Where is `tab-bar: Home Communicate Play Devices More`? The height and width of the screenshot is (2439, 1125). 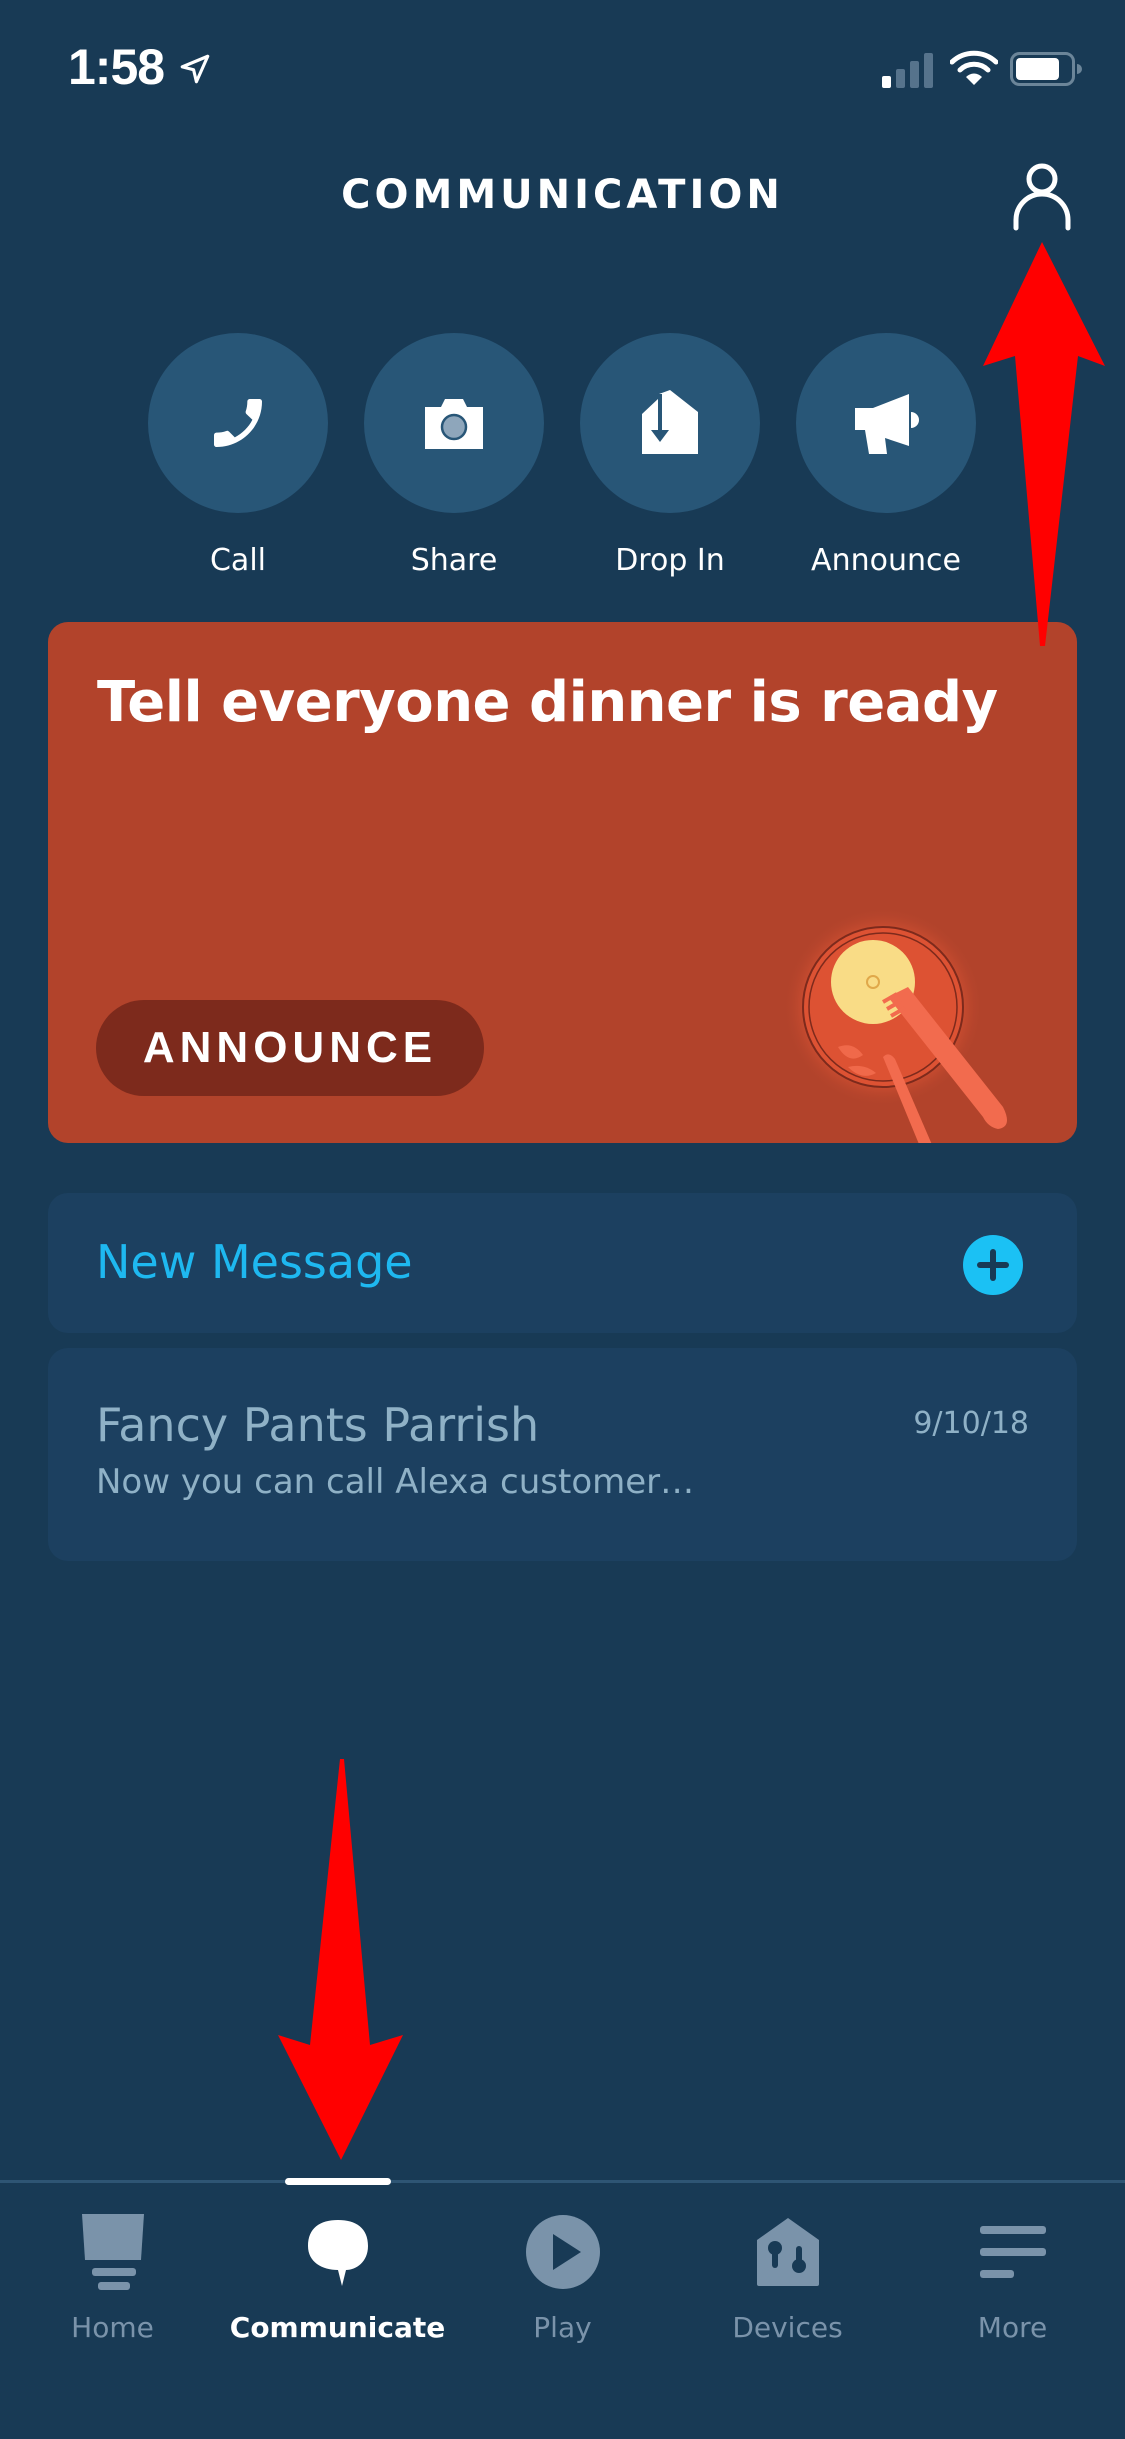 tab-bar: Home Communicate Play Devices More is located at coordinates (562, 2309).